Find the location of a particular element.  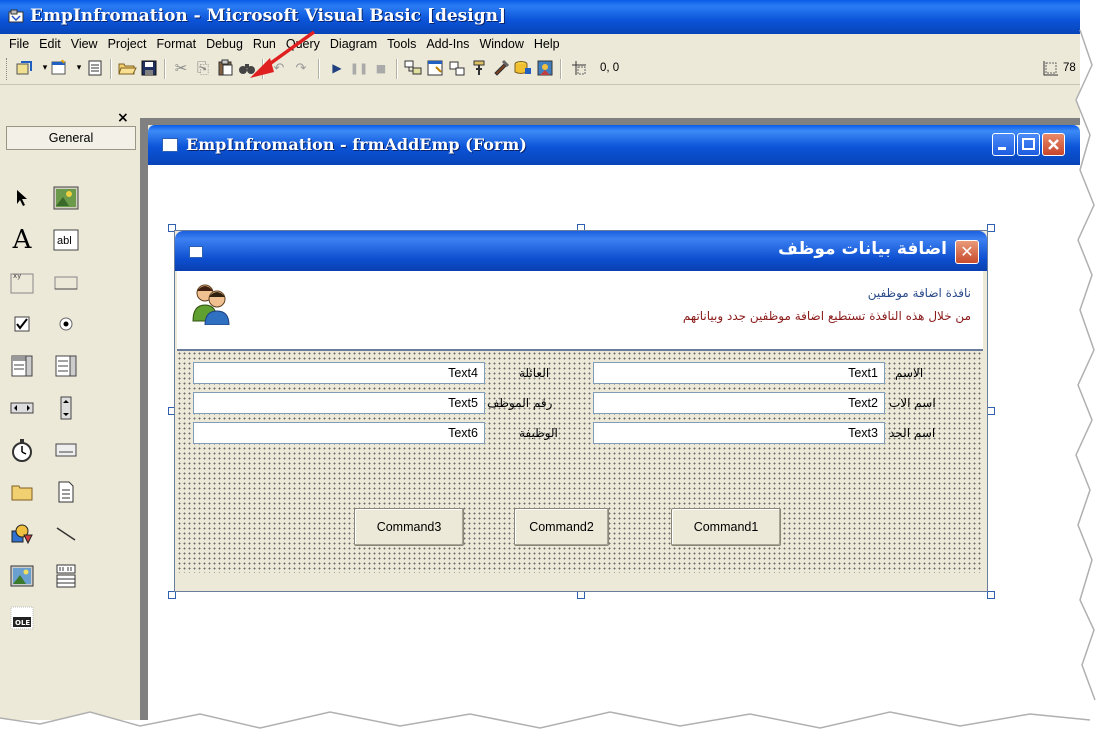

maximize-icon is located at coordinates (1028, 144).